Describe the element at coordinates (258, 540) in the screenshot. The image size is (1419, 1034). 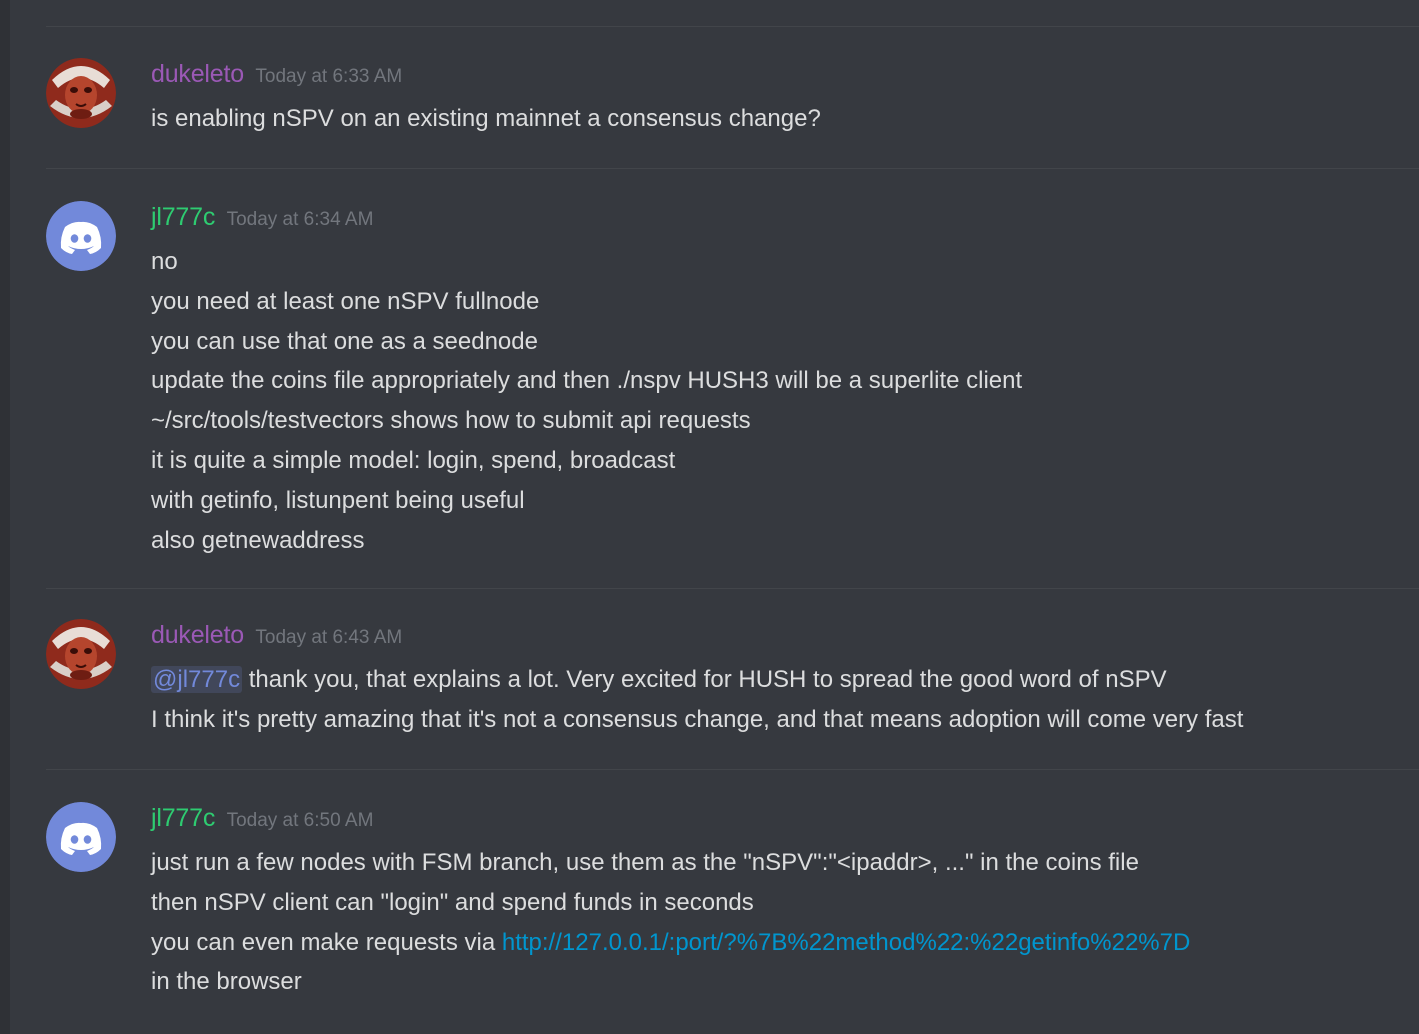
I see `message-line: also getnewaddress` at that location.